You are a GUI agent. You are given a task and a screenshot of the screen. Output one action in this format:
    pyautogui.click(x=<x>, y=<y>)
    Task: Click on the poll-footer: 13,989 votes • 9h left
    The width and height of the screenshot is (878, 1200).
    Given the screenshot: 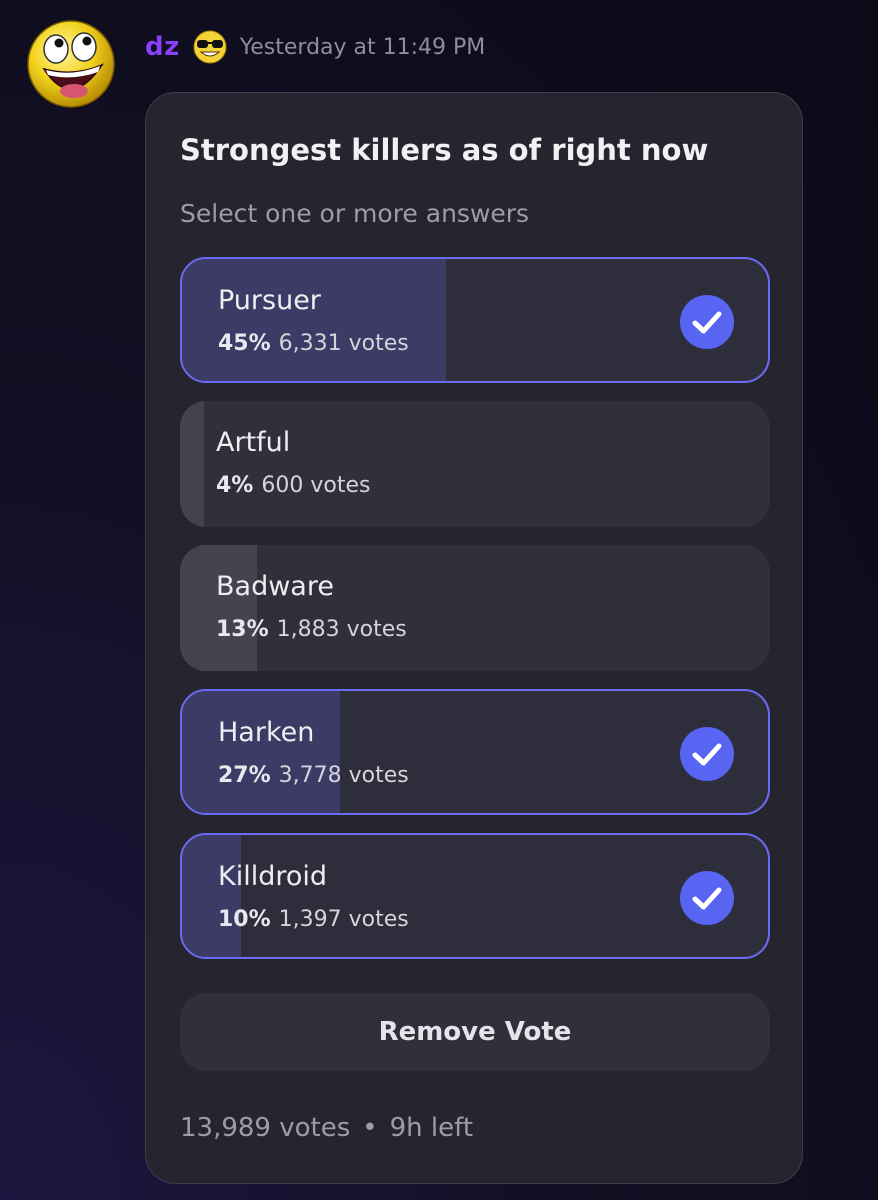 What is the action you would take?
    pyautogui.click(x=326, y=1128)
    